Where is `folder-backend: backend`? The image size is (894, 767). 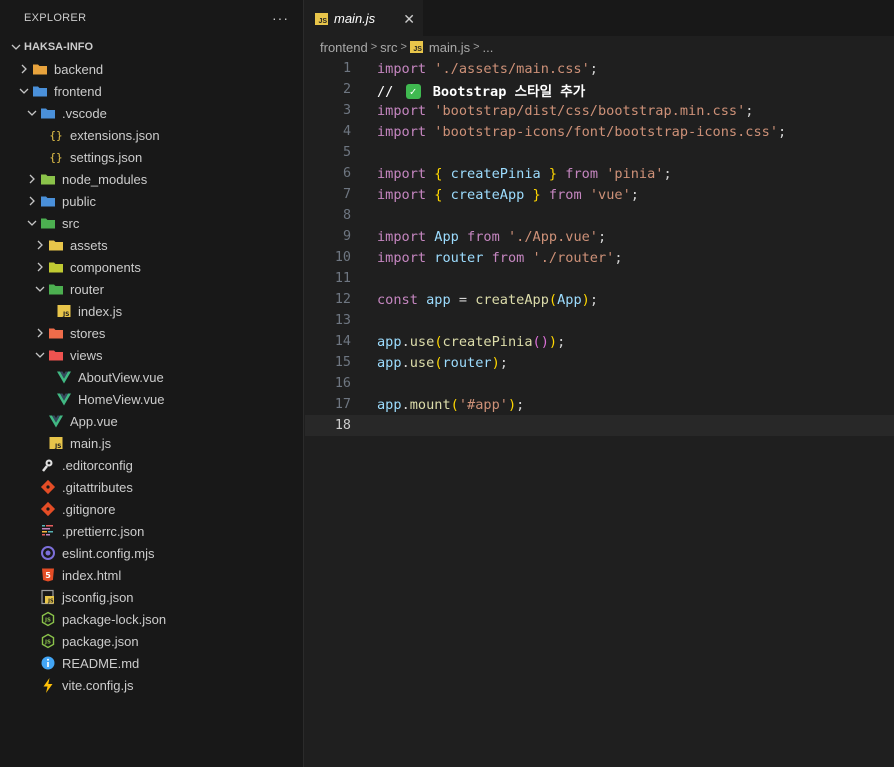 folder-backend: backend is located at coordinates (151, 69).